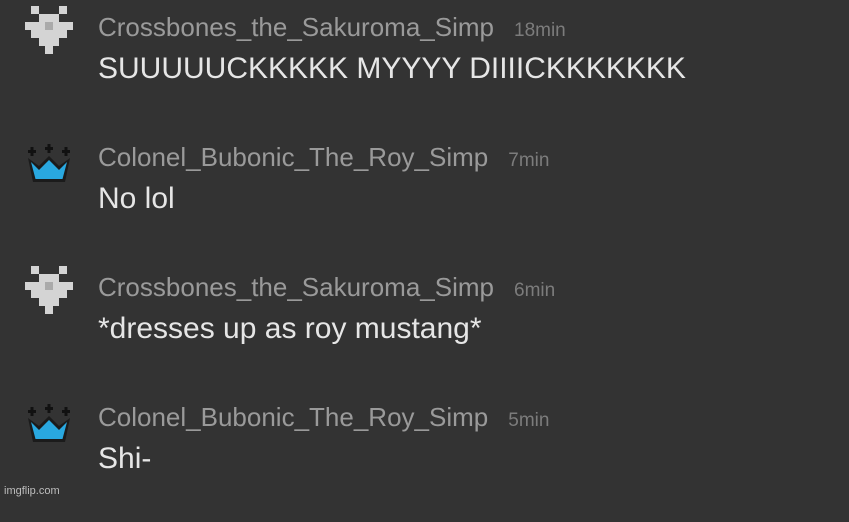 Image resolution: width=849 pixels, height=522 pixels. I want to click on comment-timestamp: 18min, so click(540, 30).